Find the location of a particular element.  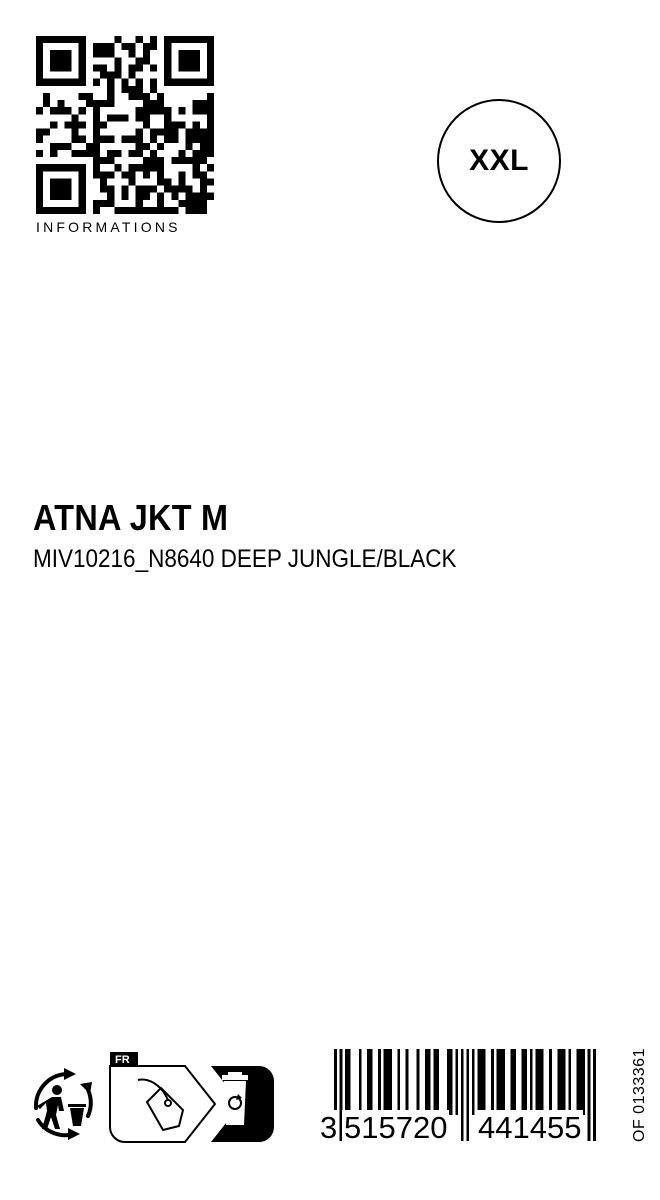

qr-caption: INFORMATIONS is located at coordinates (108, 227).